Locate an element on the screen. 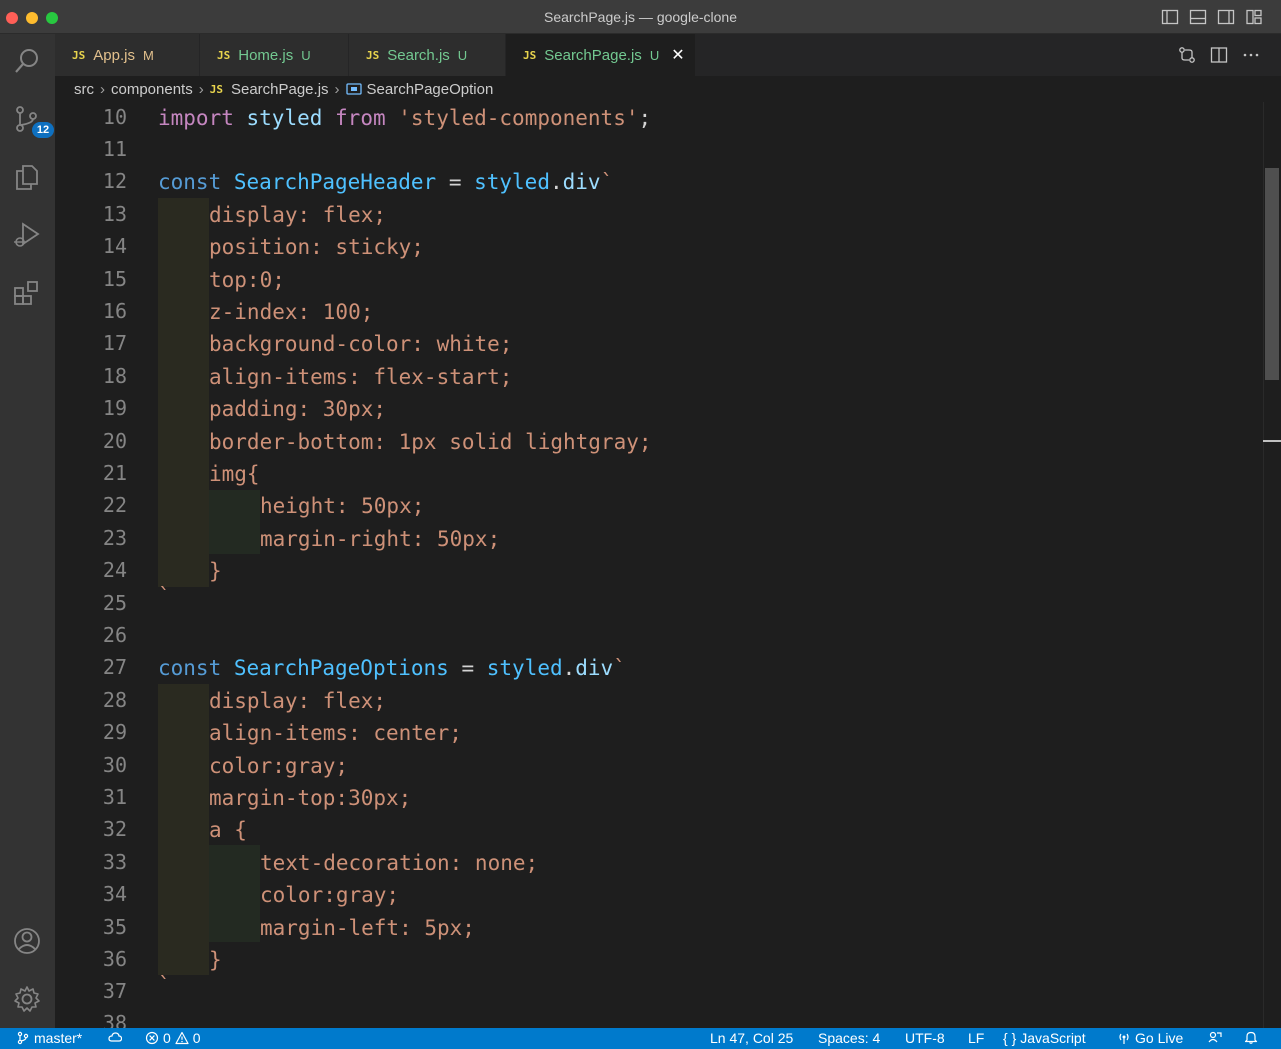  toggle-panel-icon is located at coordinates (1198, 17).